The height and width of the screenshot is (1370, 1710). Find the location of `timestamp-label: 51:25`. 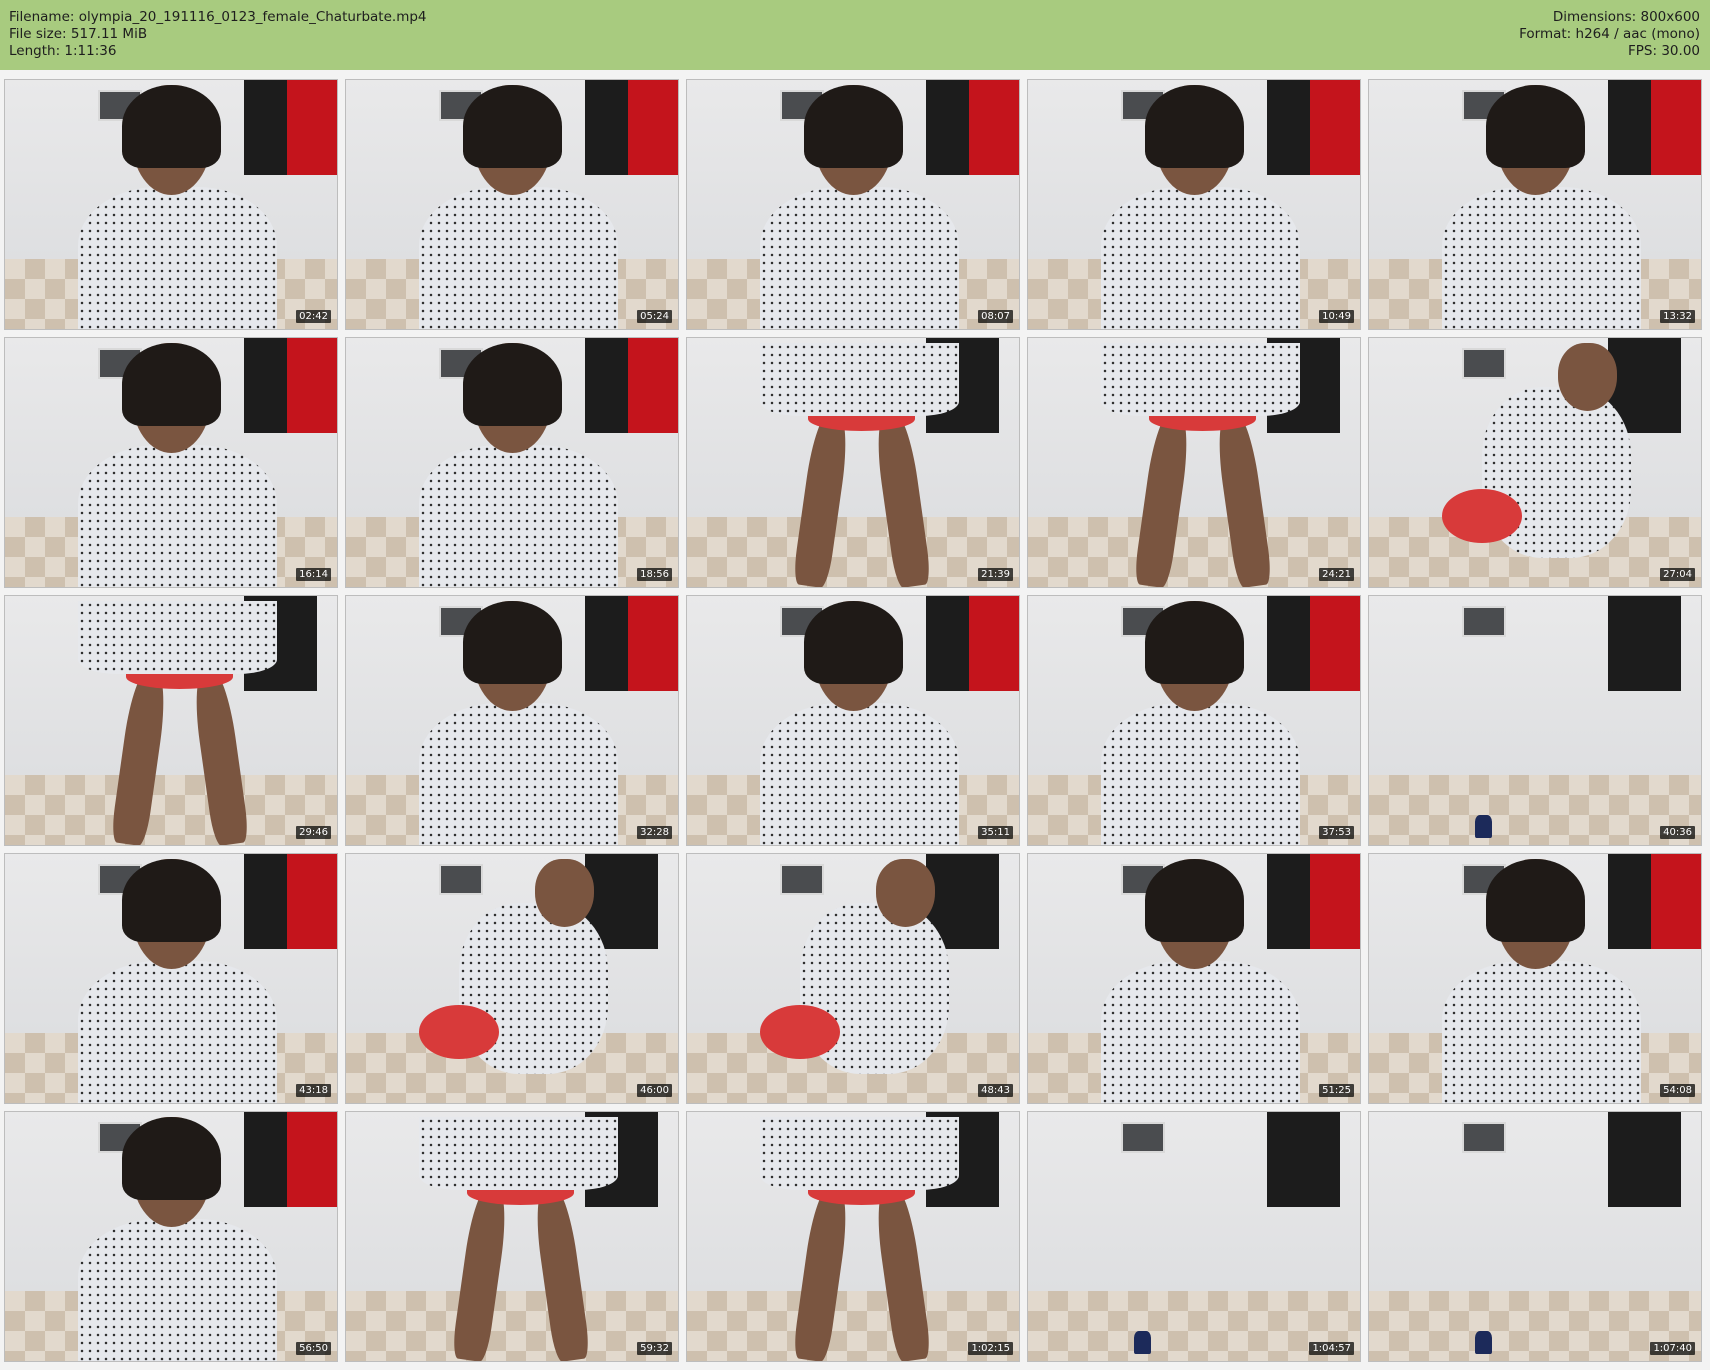

timestamp-label: 51:25 is located at coordinates (1336, 1090).